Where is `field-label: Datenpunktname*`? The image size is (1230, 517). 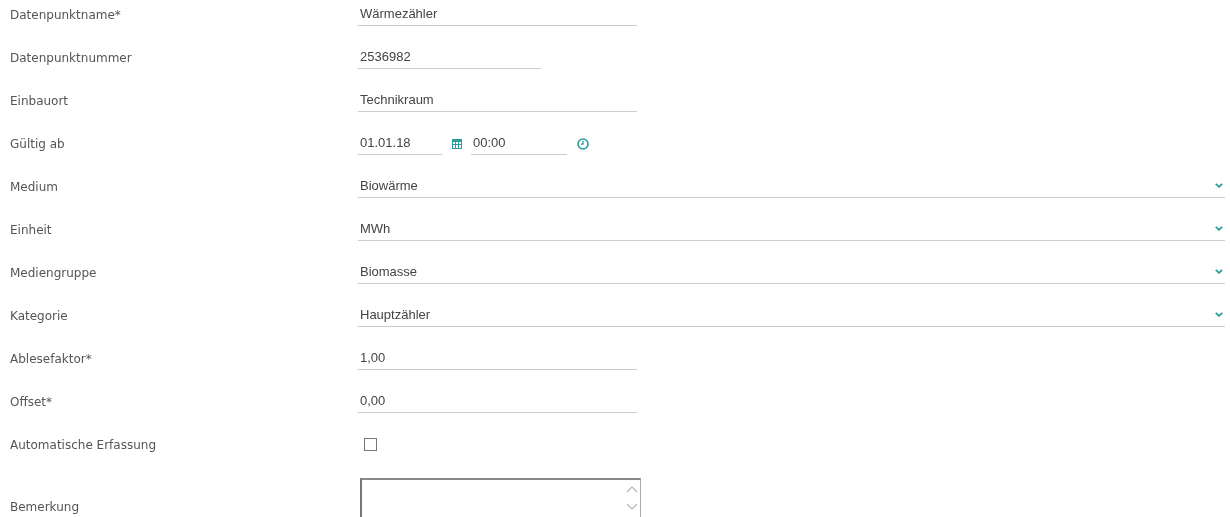 field-label: Datenpunktname* is located at coordinates (65, 14).